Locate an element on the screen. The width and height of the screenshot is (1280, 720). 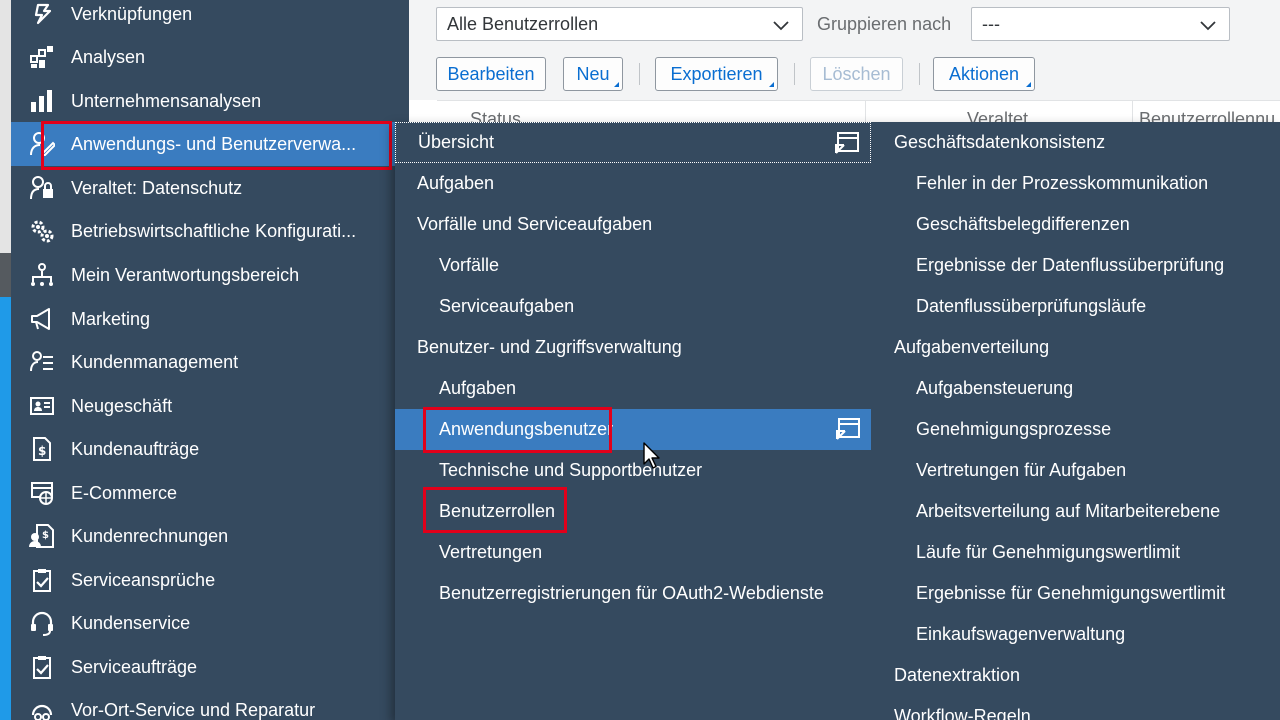
menu-item-datenextraktion: Datenextraktion is located at coordinates (957, 675).